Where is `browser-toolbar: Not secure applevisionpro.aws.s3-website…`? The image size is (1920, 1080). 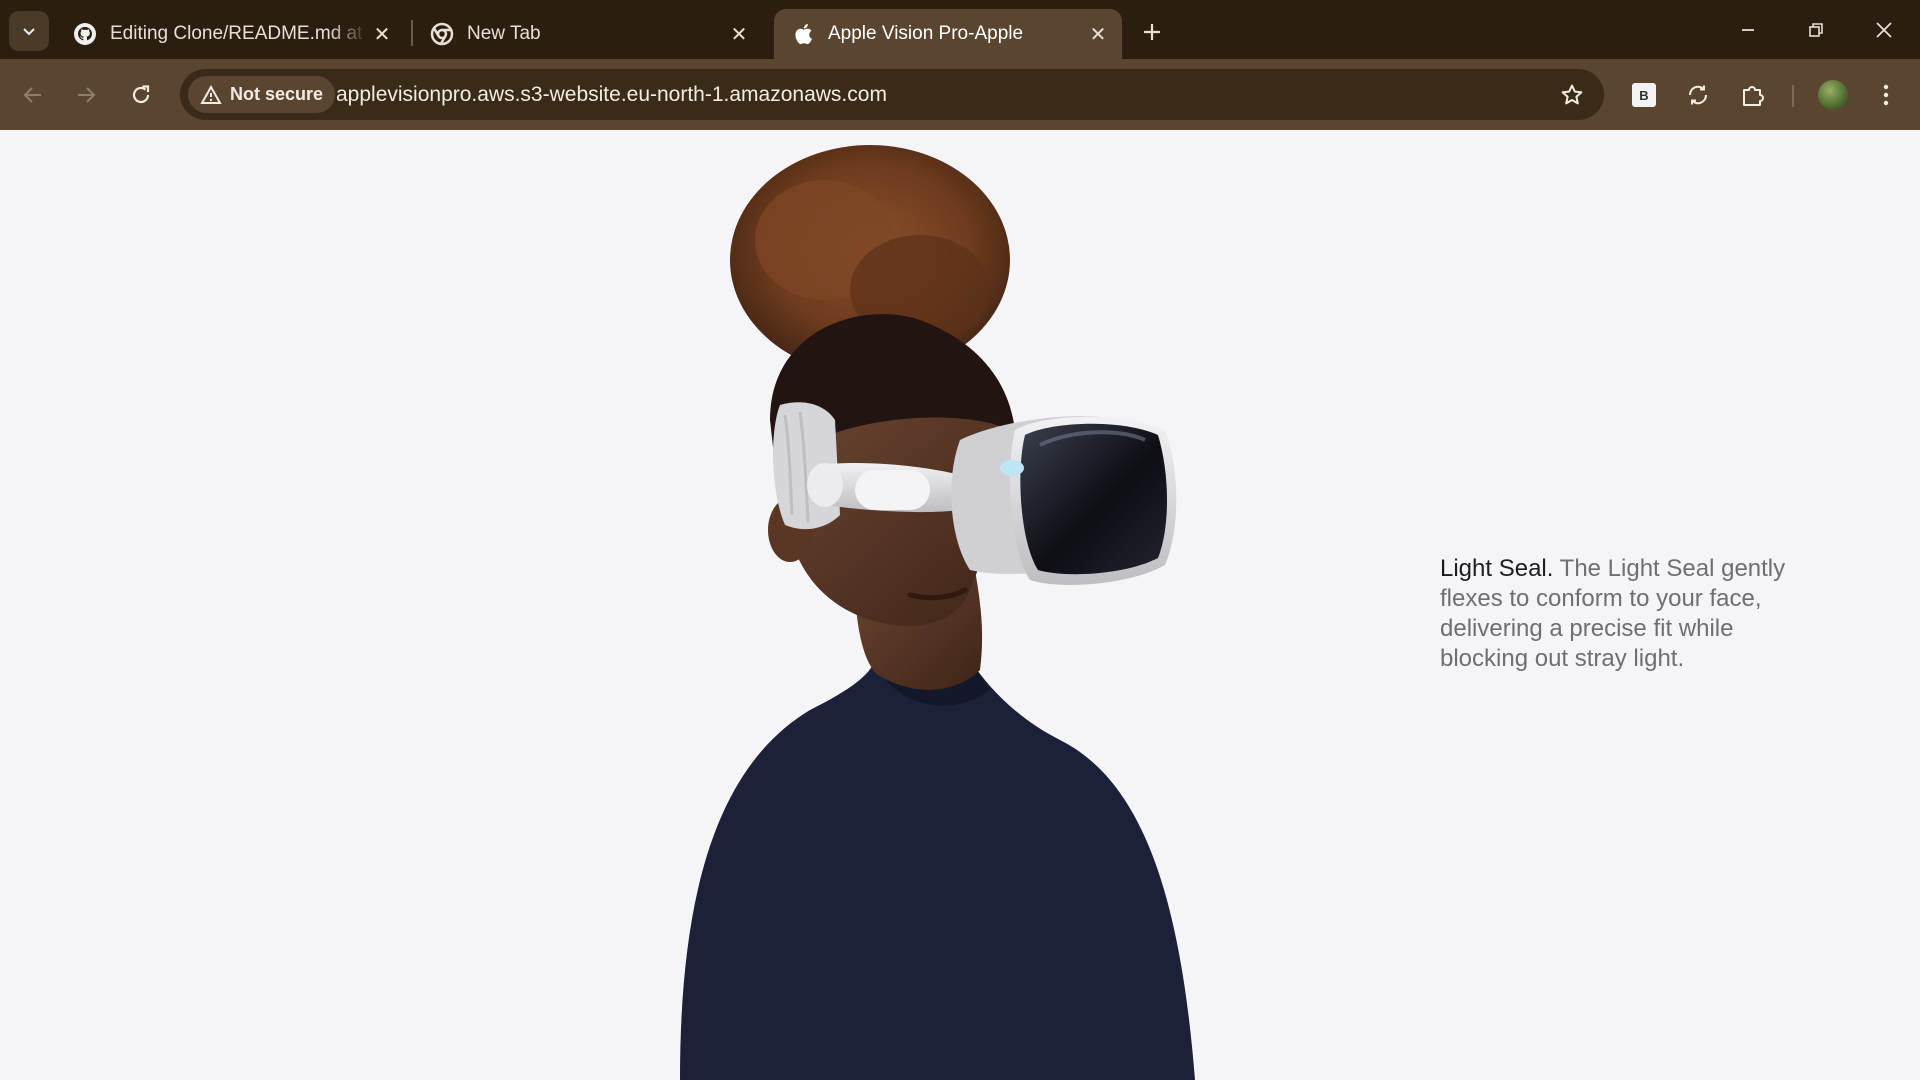 browser-toolbar: Not secure applevisionpro.aws.s3-website… is located at coordinates (960, 94).